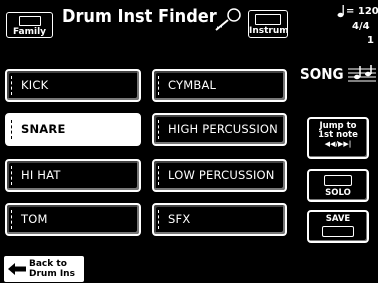  What do you see at coordinates (73, 219) in the screenshot?
I see `instrument-tom-button: TOM` at bounding box center [73, 219].